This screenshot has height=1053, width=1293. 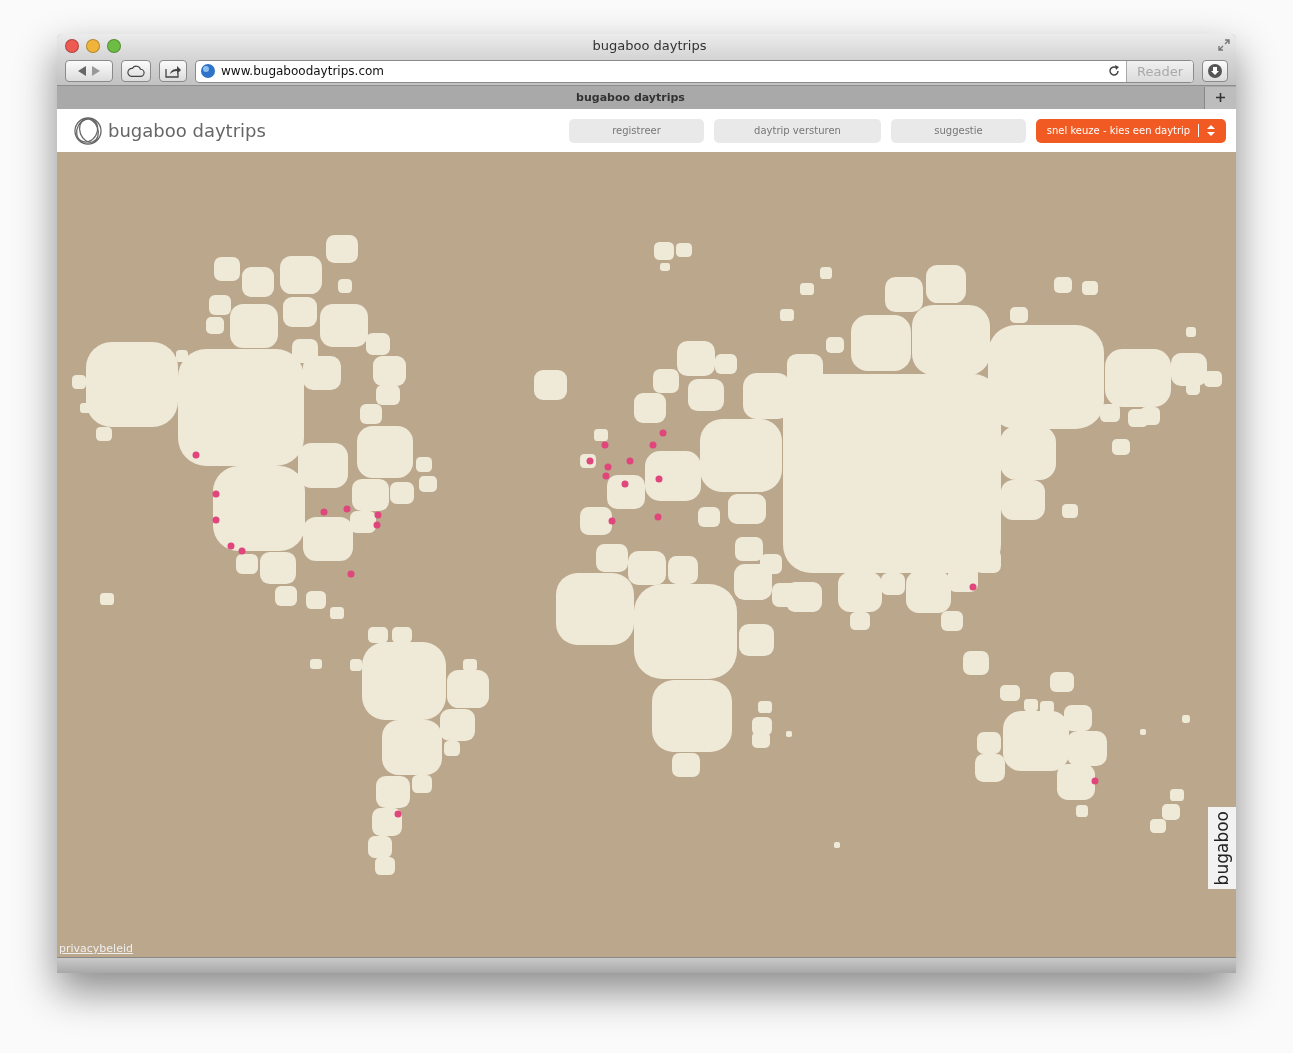 I want to click on minimize-button, so click(x=93, y=45).